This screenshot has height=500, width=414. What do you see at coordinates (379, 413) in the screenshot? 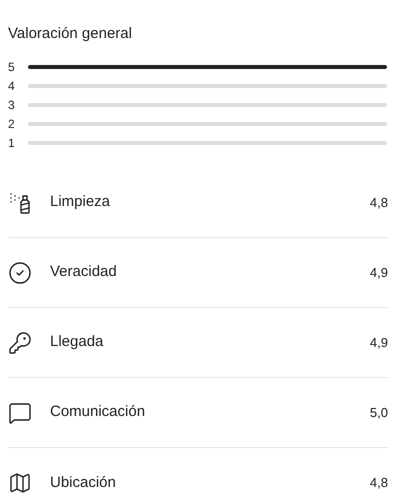
I see `category-score: 5,0` at bounding box center [379, 413].